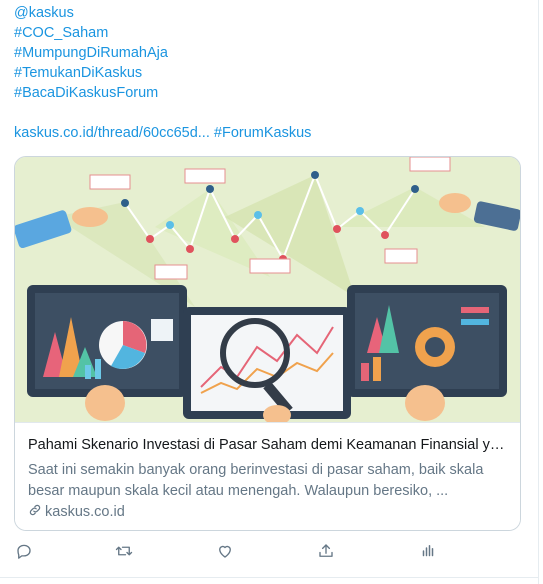  Describe the element at coordinates (35, 512) in the screenshot. I see `link-icon` at that location.